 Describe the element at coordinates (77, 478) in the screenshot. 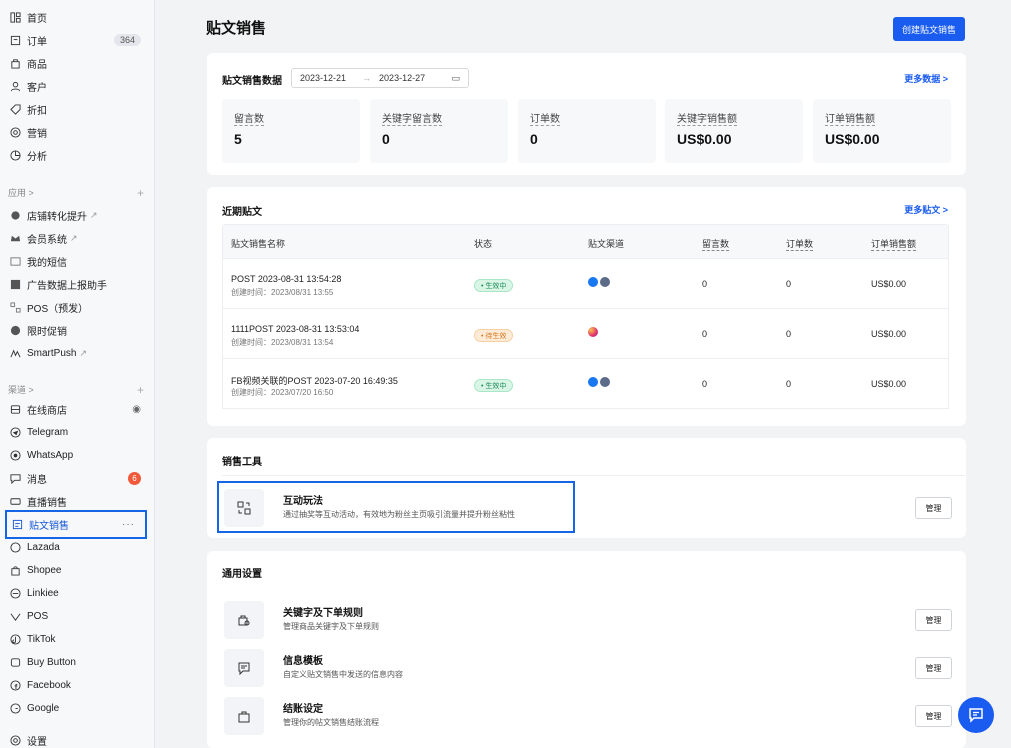

I see `sidebar-item-messages: 消息 6` at that location.